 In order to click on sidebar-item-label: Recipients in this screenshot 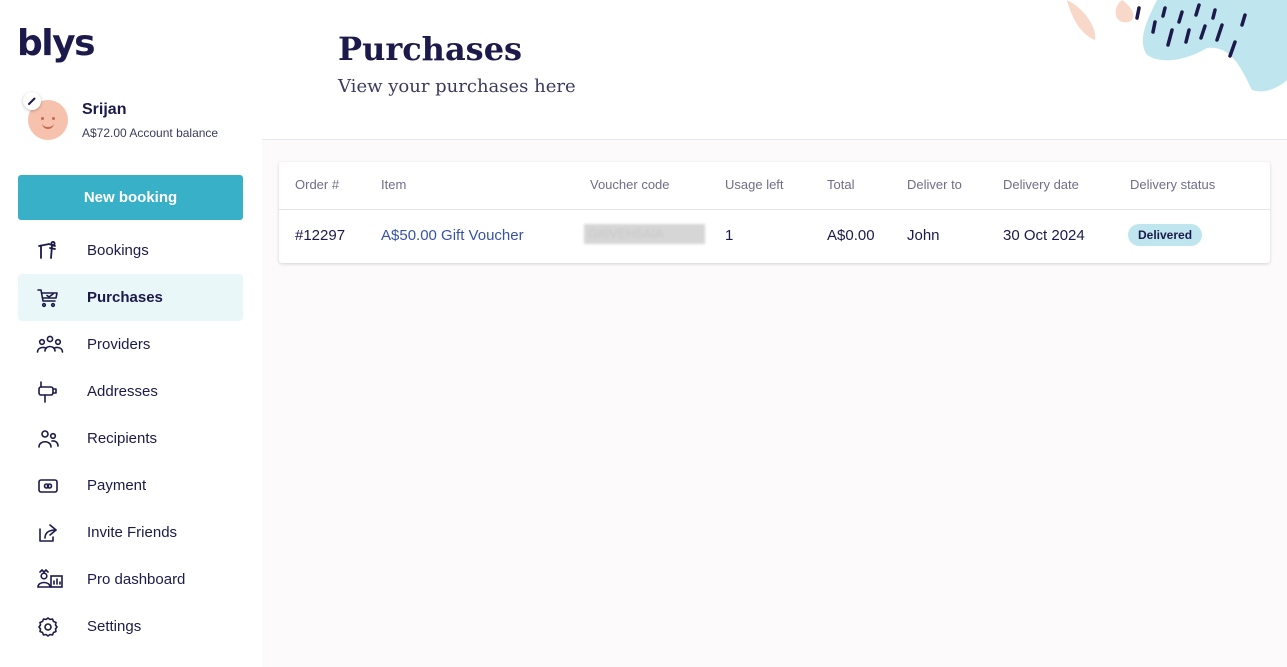, I will do `click(122, 438)`.